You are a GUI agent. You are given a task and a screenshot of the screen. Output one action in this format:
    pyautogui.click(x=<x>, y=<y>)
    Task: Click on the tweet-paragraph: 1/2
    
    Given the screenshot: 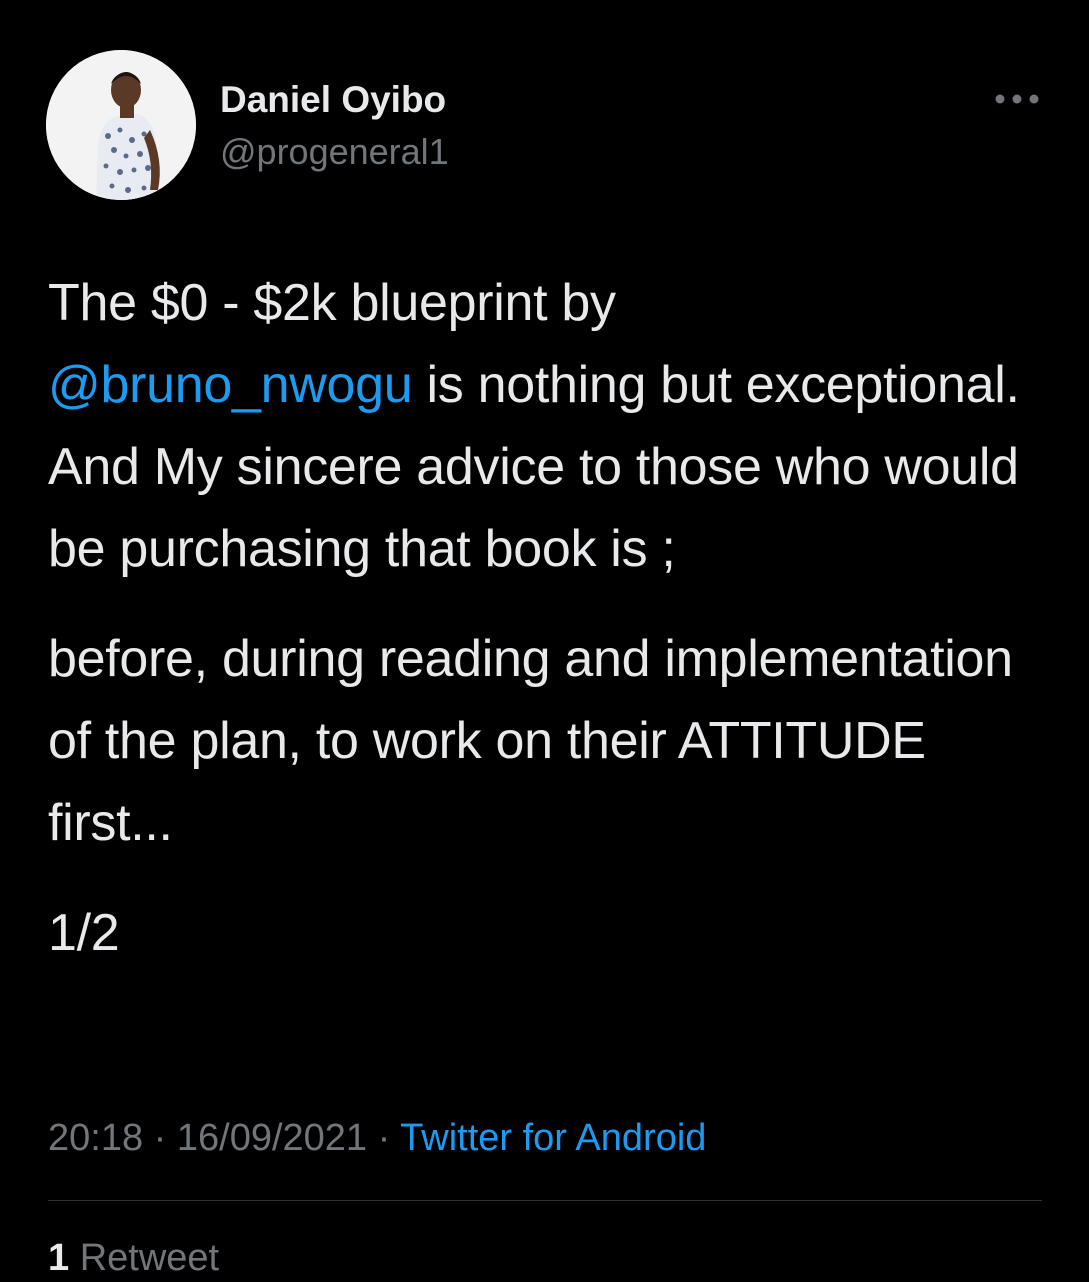 What is the action you would take?
    pyautogui.click(x=84, y=933)
    